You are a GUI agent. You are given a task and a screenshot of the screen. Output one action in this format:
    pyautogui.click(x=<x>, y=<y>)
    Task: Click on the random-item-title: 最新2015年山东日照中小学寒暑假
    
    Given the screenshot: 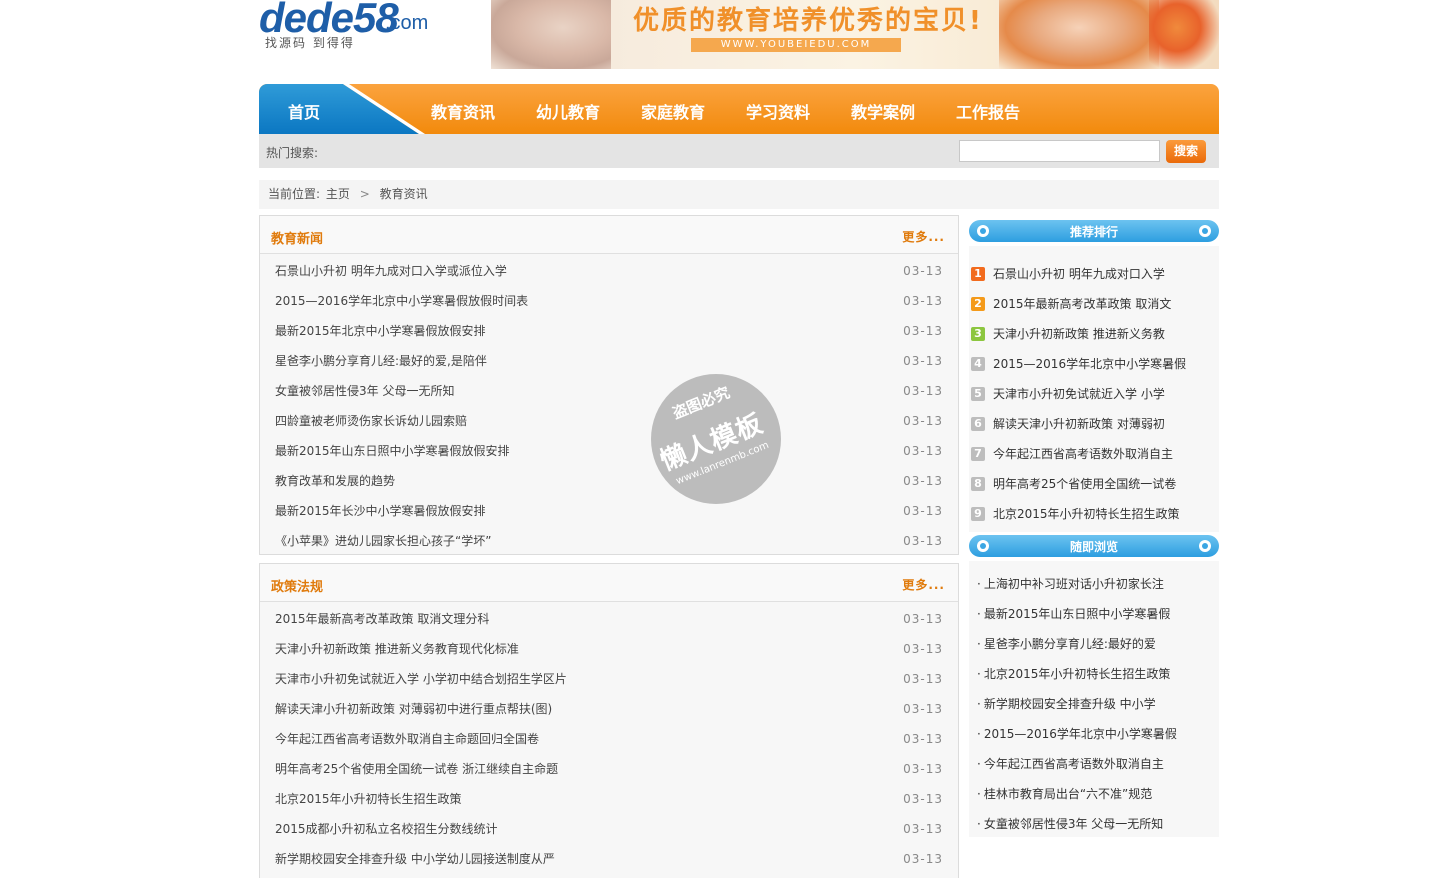 What is the action you would take?
    pyautogui.click(x=1077, y=614)
    